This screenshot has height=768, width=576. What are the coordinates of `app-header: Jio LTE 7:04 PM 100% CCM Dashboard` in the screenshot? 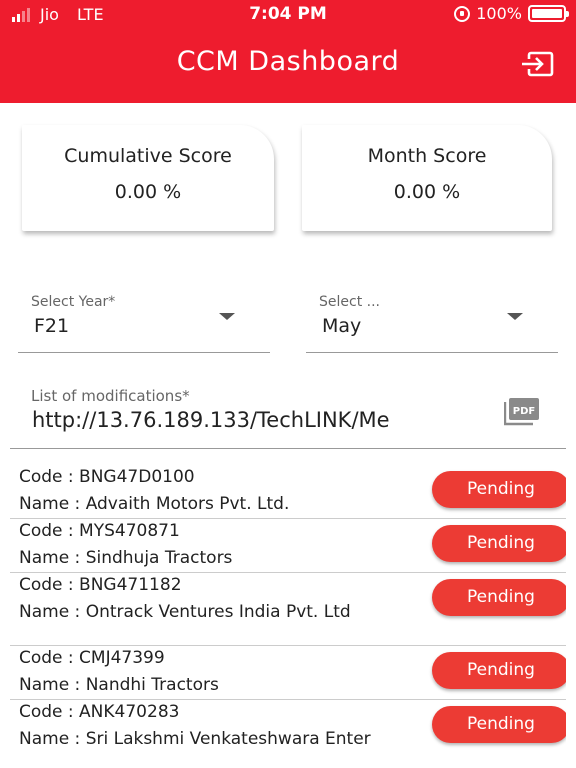 It's located at (288, 51).